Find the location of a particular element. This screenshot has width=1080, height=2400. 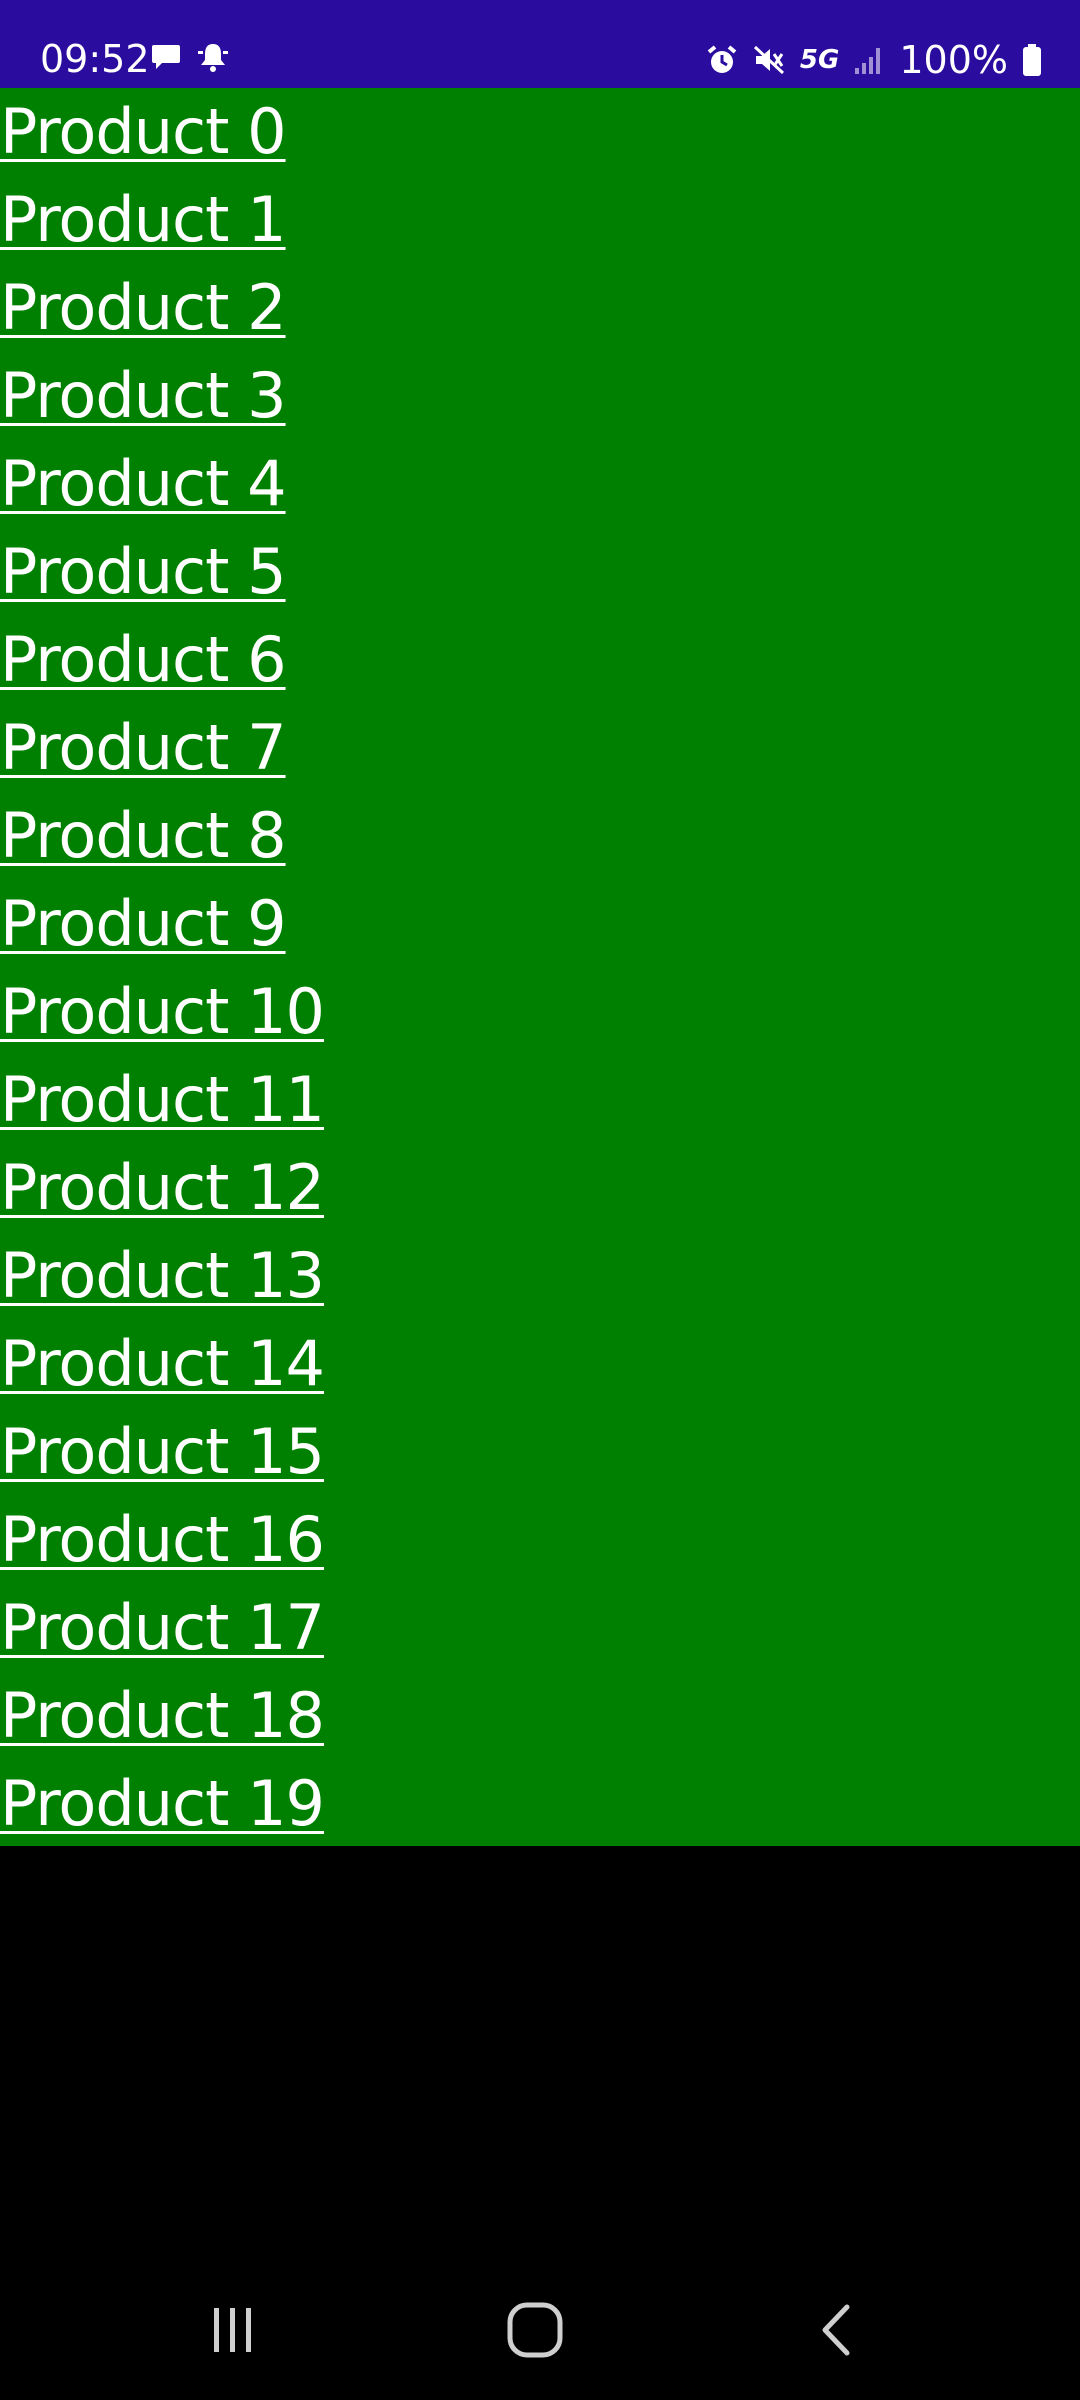

list-item: Product 3 is located at coordinates (540, 396).